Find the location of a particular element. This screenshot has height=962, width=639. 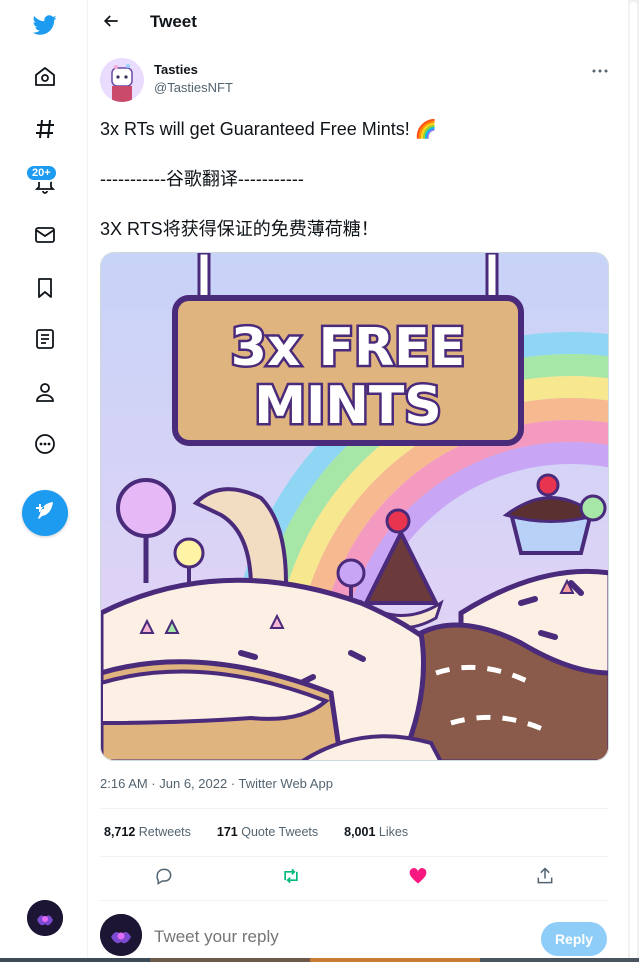

more-circle-icon is located at coordinates (45, 444).